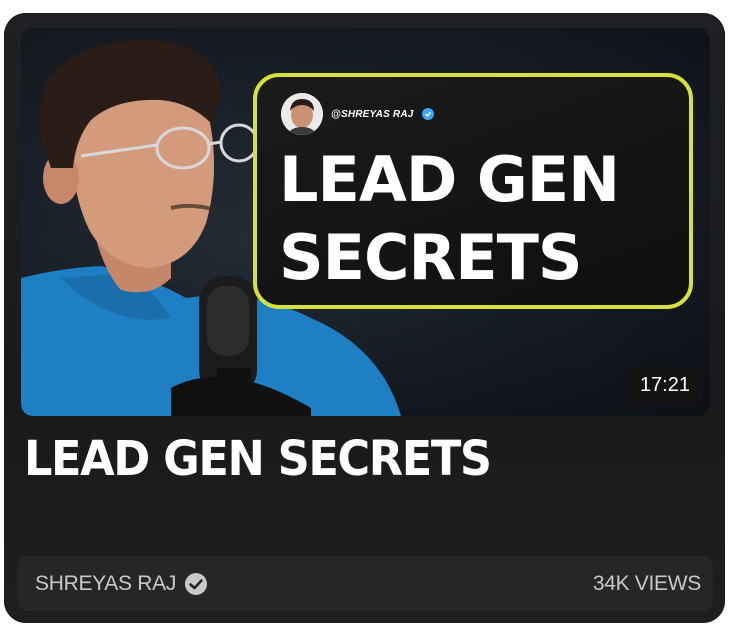 The width and height of the screenshot is (729, 637). Describe the element at coordinates (427, 114) in the screenshot. I see `verified-badge-icon` at that location.